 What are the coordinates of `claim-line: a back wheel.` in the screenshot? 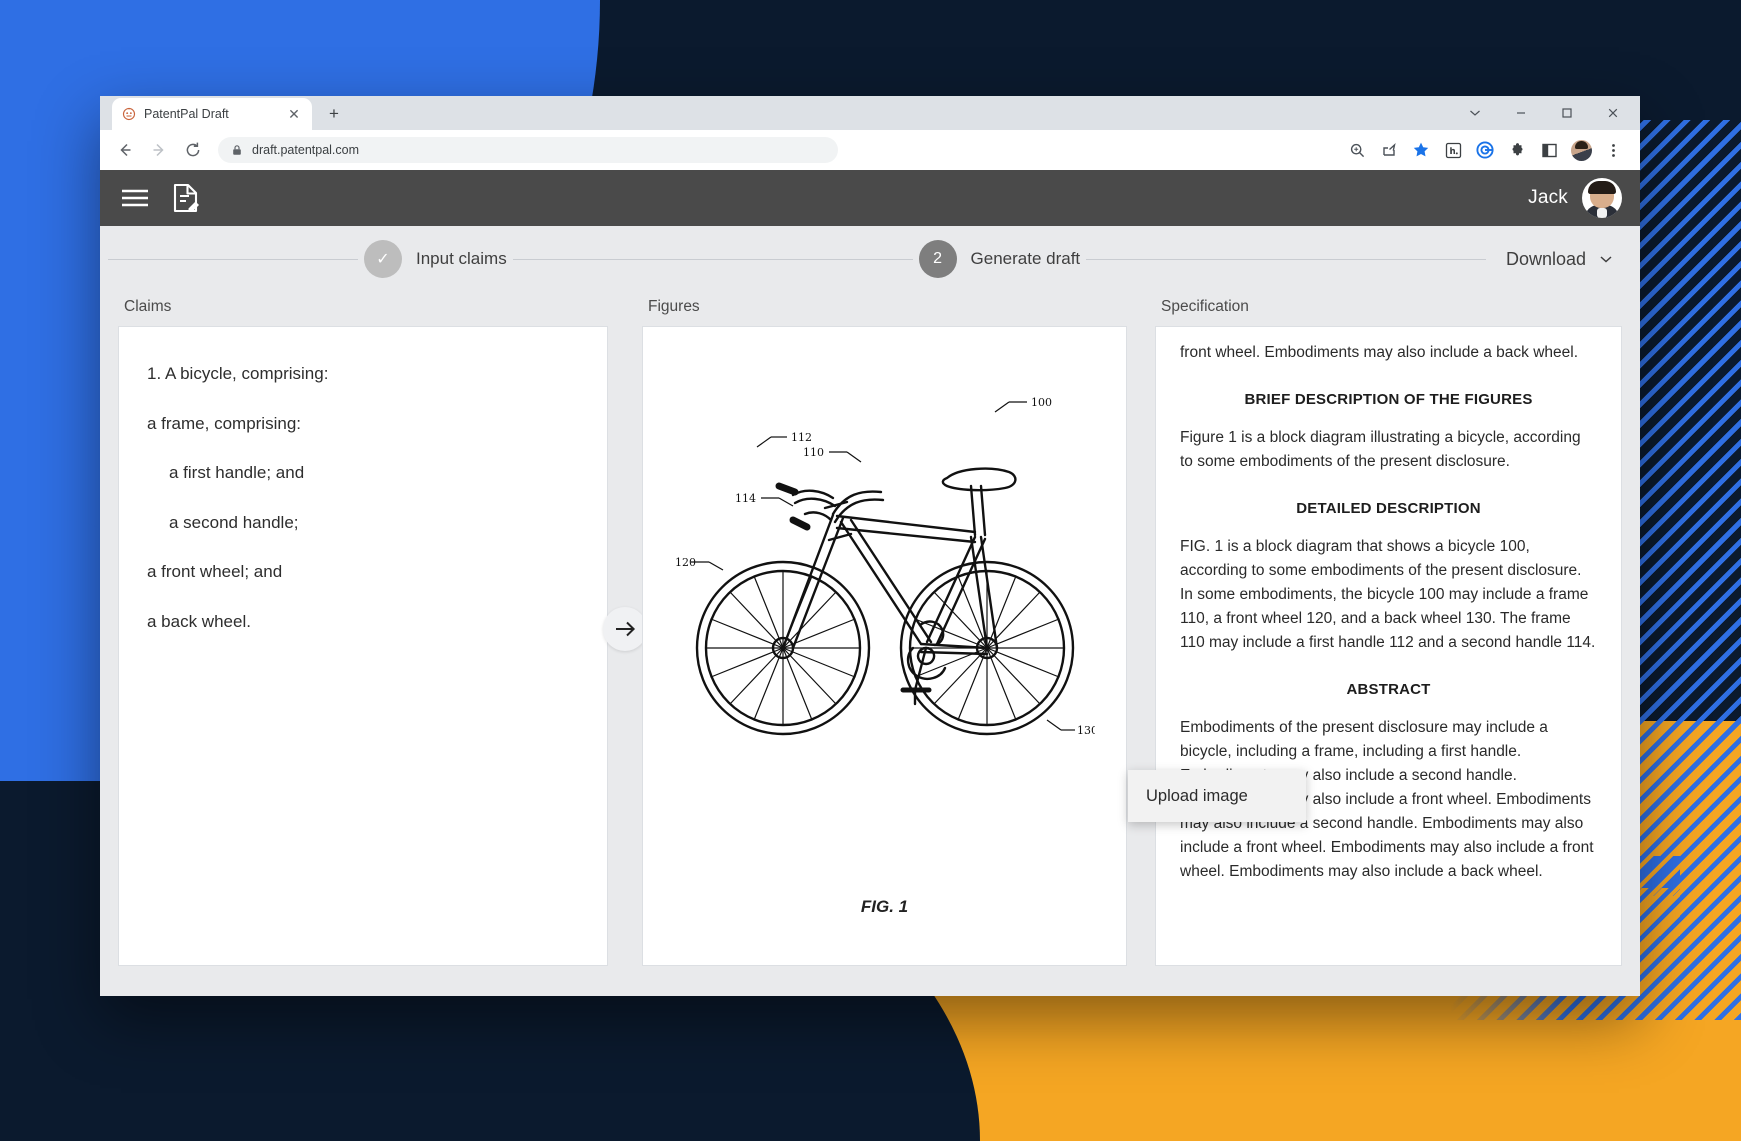 It's located at (199, 621).